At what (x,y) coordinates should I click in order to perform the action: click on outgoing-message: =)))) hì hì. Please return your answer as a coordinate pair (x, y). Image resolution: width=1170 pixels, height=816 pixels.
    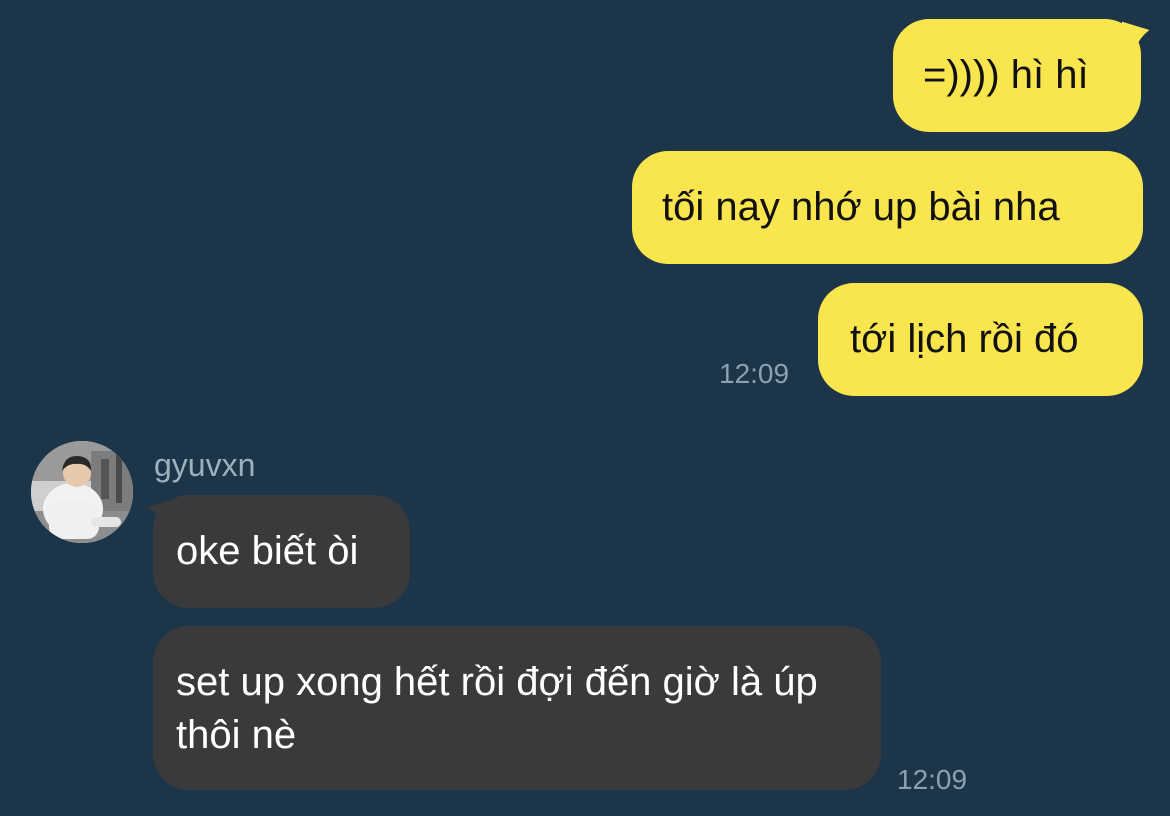
    Looking at the image, I should click on (1017, 75).